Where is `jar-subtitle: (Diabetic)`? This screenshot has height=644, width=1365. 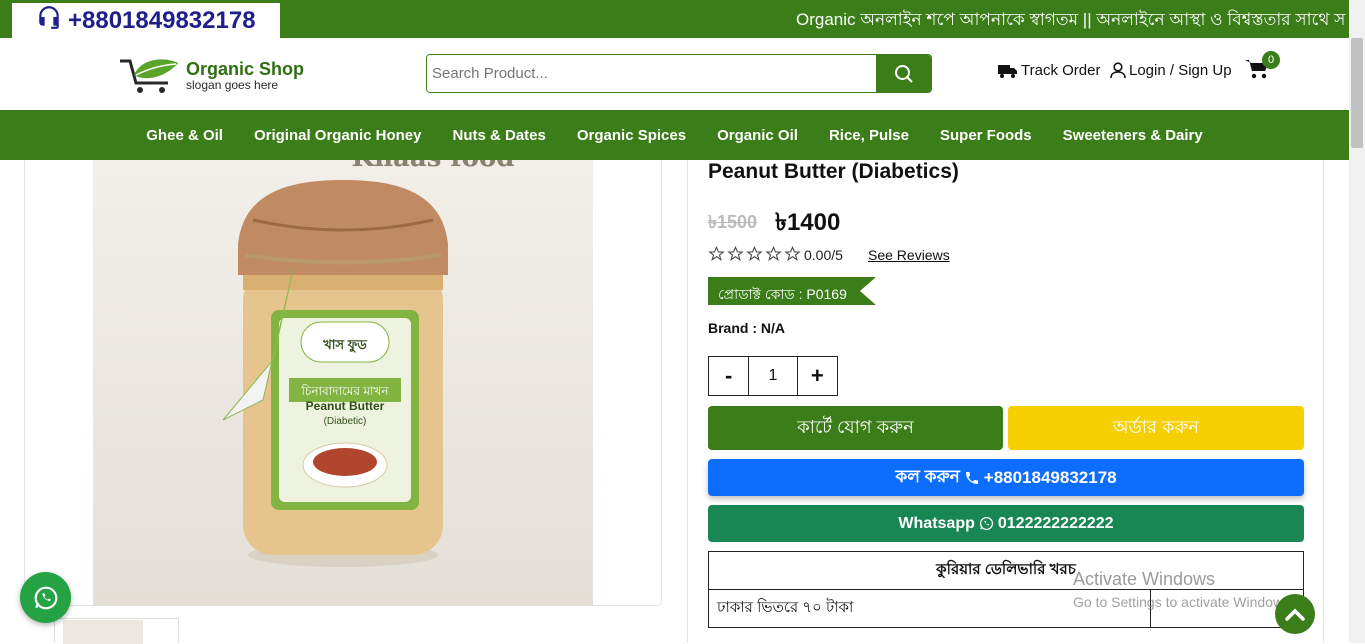
jar-subtitle: (Diabetic) is located at coordinates (345, 421).